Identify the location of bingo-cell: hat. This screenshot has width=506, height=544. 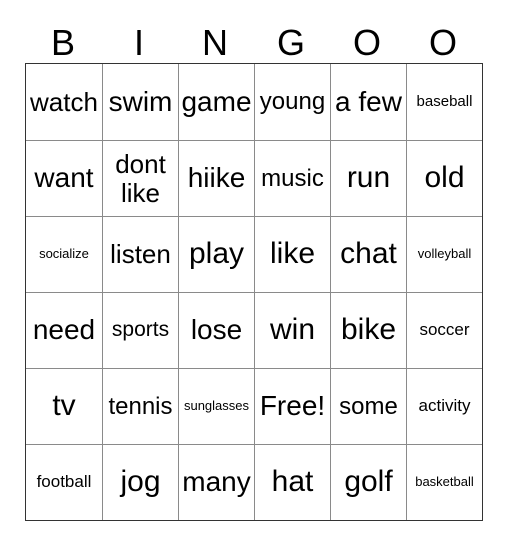
(292, 482).